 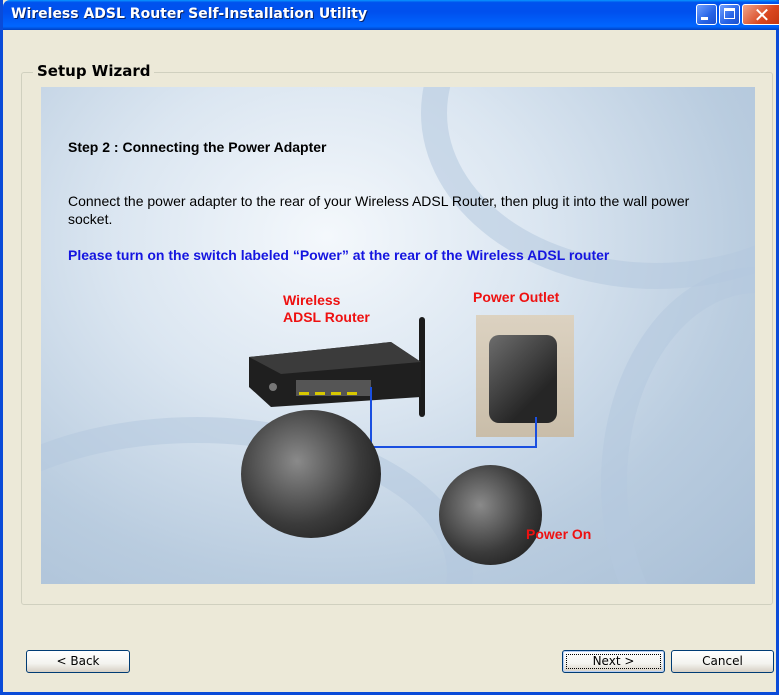 I want to click on back-button: < Back, so click(x=78, y=661).